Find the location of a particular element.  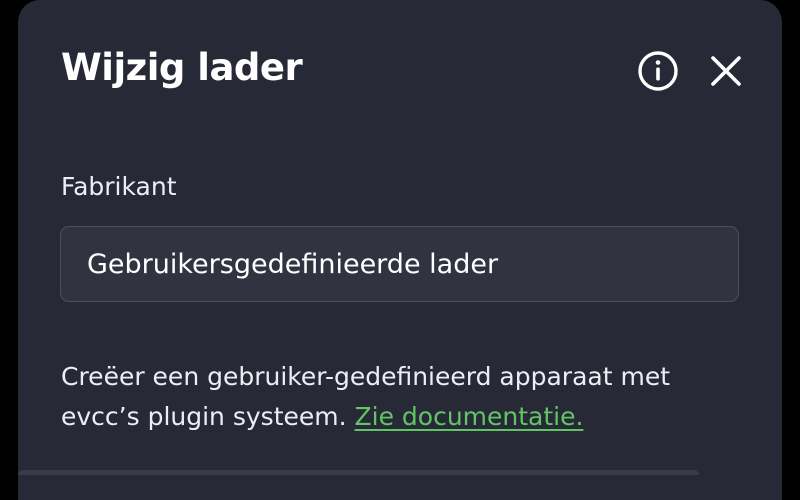

manufacturer-select-value: Gebruikersgedefinieerde lader is located at coordinates (293, 264).